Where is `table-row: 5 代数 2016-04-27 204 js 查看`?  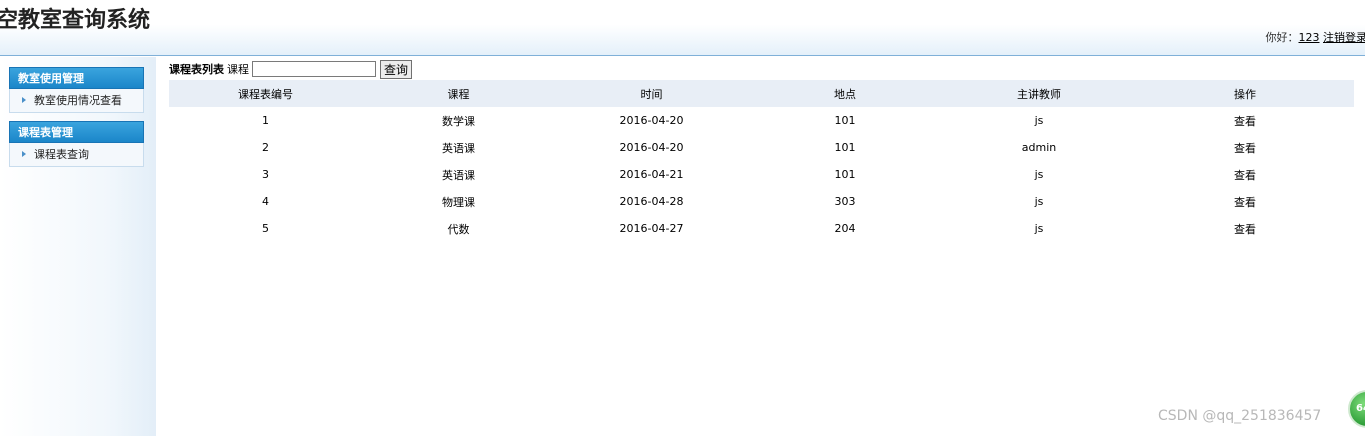 table-row: 5 代数 2016-04-27 204 js 查看 is located at coordinates (761, 228).